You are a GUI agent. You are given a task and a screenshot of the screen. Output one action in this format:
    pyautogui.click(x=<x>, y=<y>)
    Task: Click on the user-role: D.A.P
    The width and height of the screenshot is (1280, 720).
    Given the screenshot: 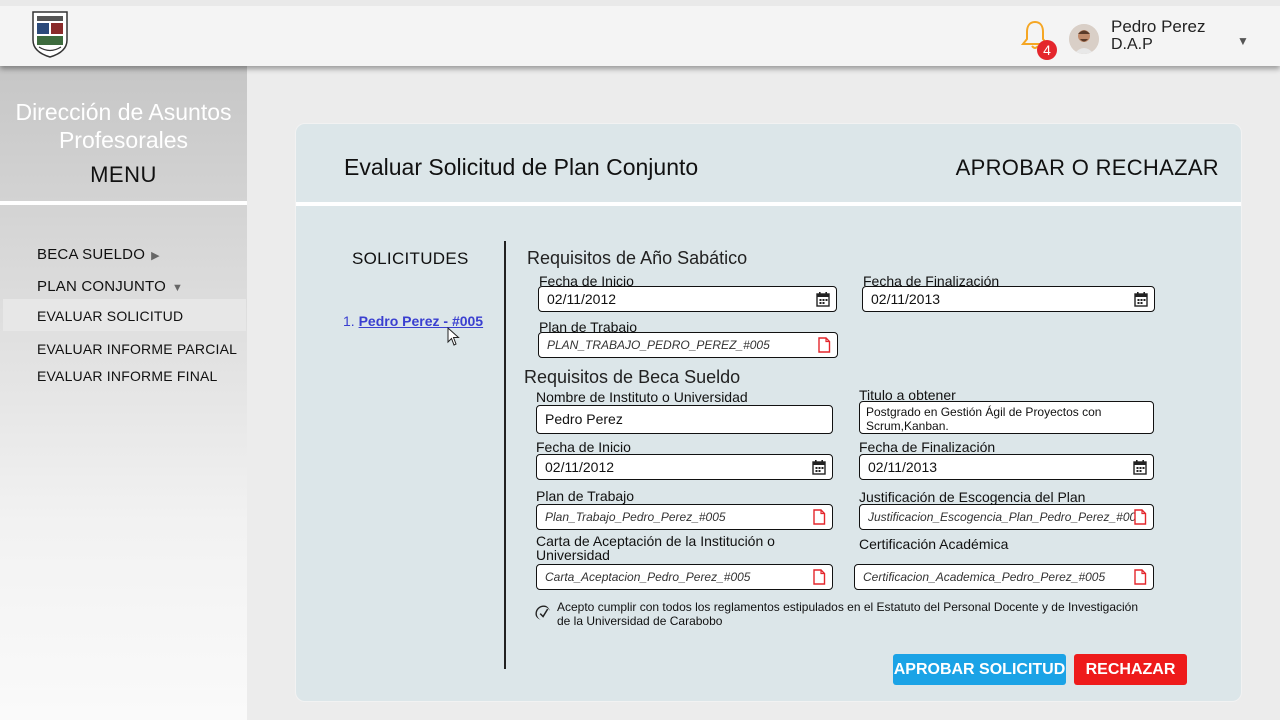 What is the action you would take?
    pyautogui.click(x=1132, y=44)
    